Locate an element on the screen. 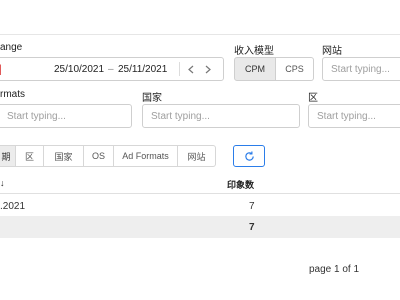  divider is located at coordinates (179, 69).